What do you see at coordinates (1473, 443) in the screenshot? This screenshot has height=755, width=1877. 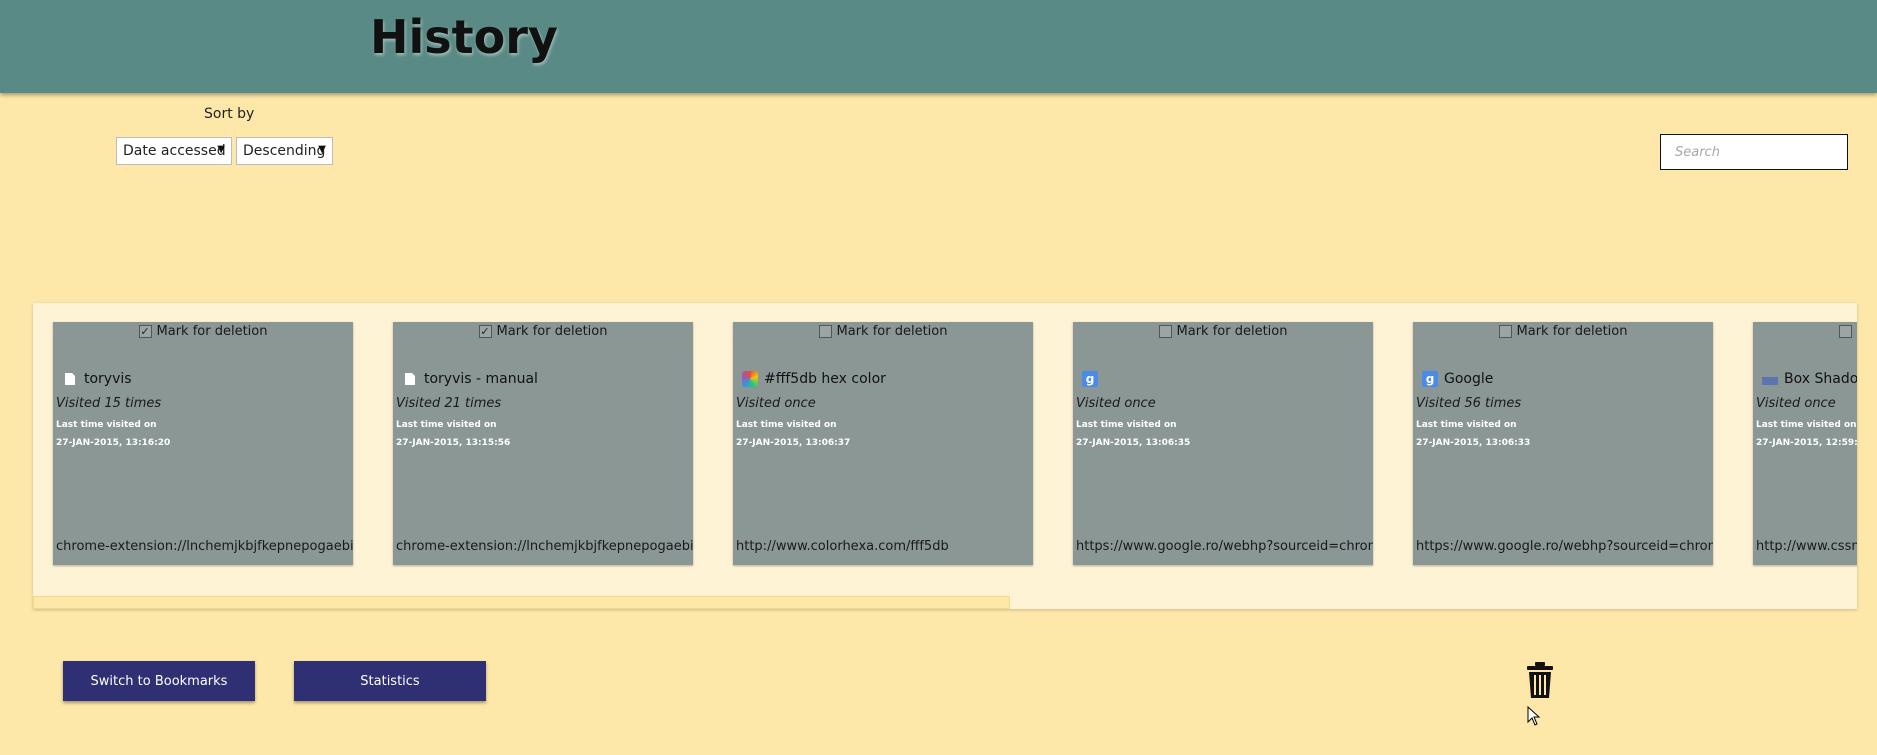 I see `last-visited-date: 27-JAN-2015, 13:06:33` at bounding box center [1473, 443].